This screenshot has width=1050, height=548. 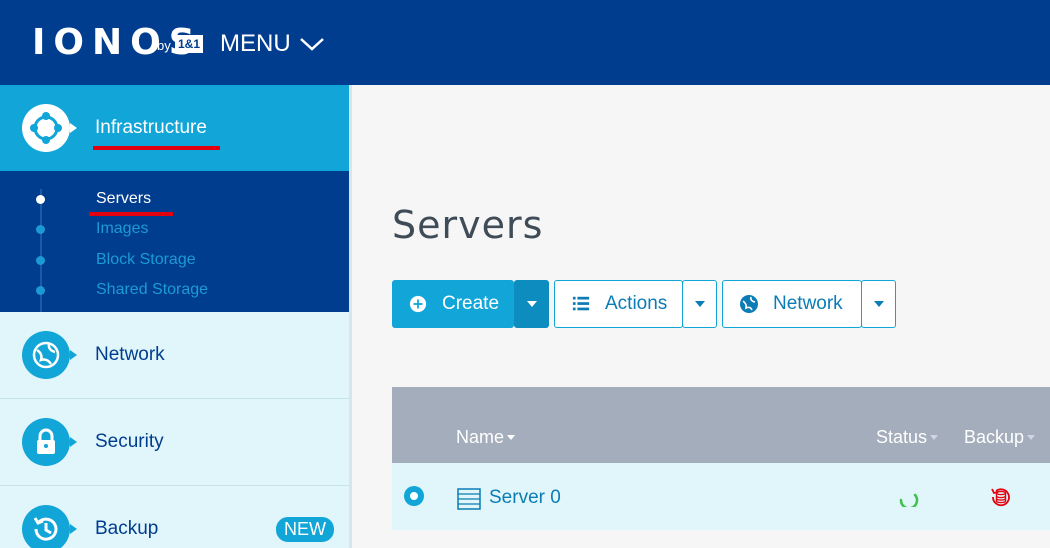 I want to click on list-icon, so click(x=581, y=304).